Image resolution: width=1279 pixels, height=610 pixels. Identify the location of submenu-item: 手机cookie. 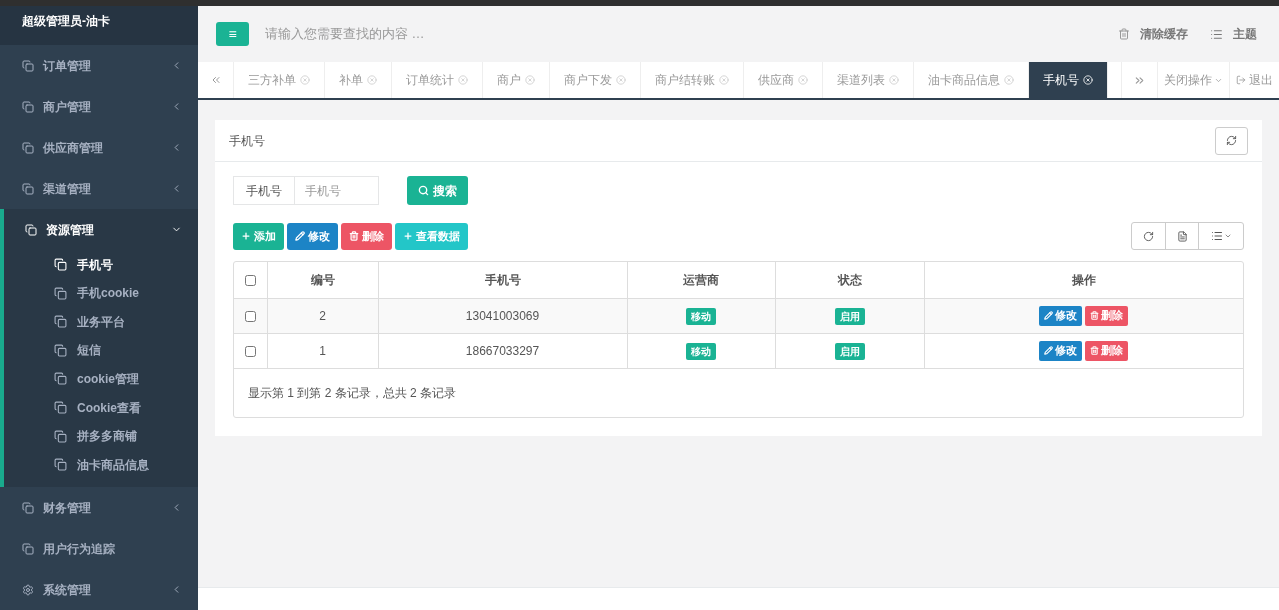
(101, 293).